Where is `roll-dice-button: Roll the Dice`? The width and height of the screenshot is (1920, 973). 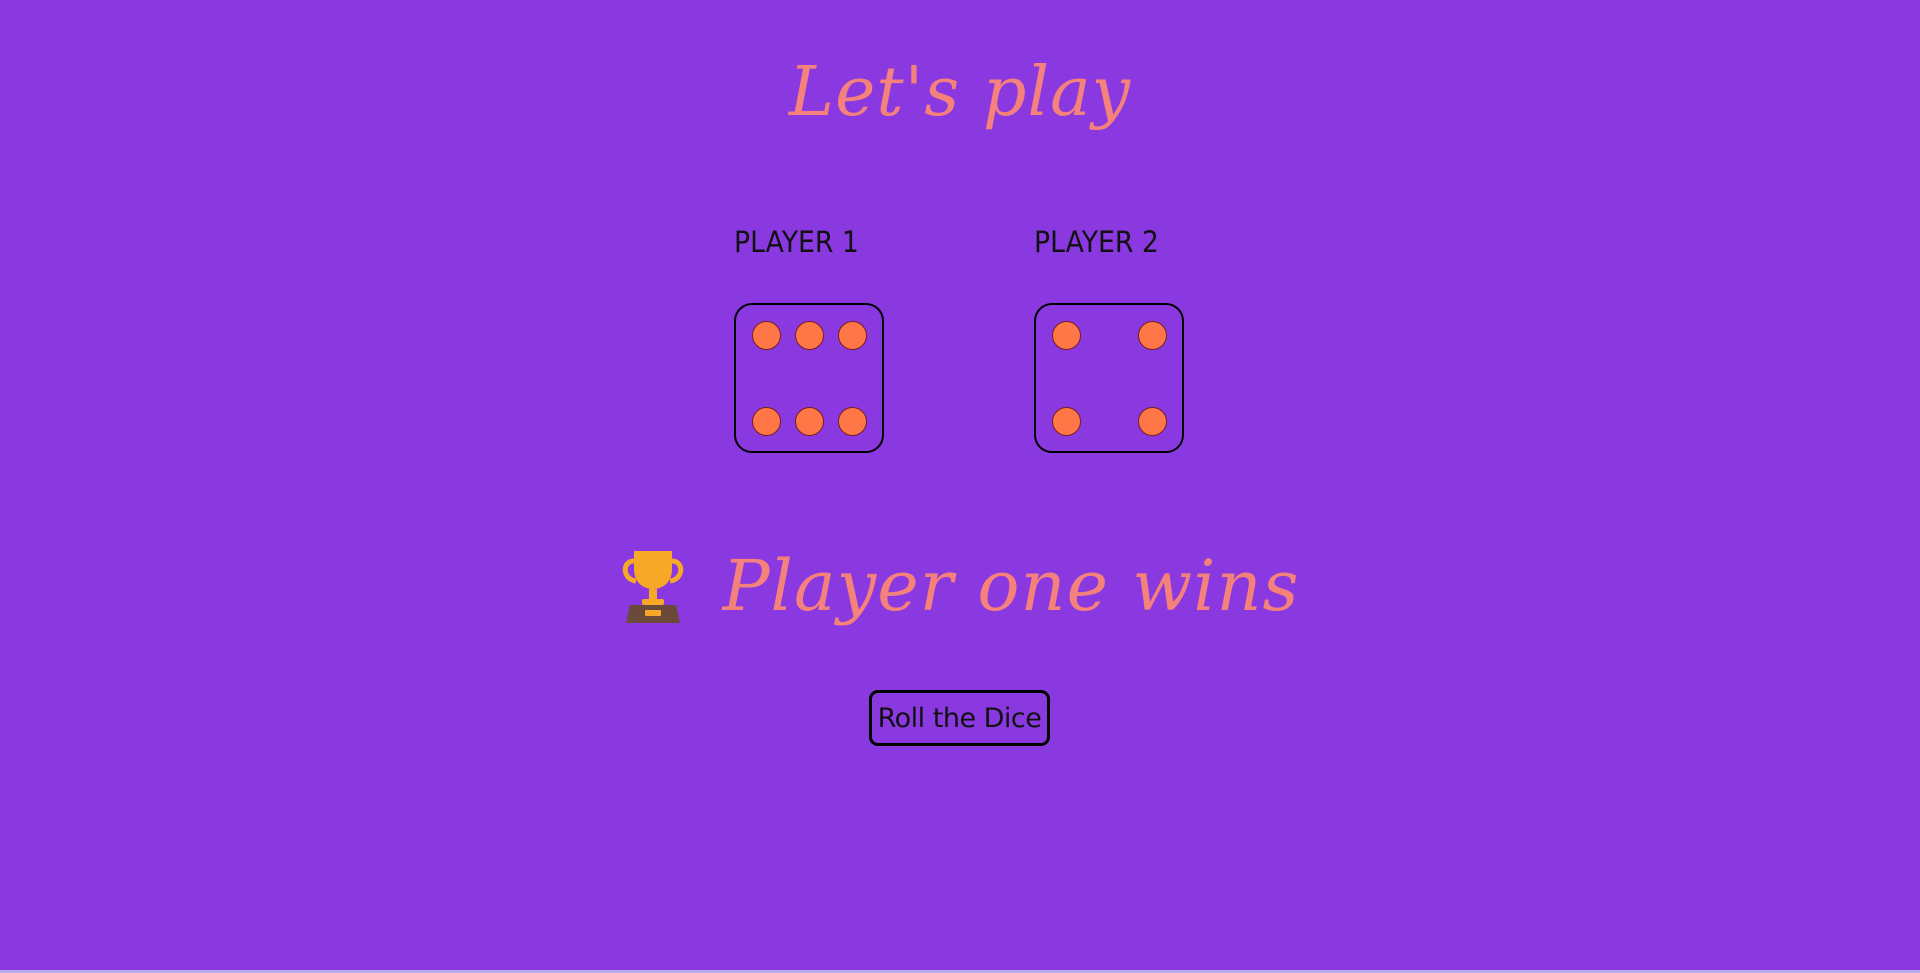 roll-dice-button: Roll the Dice is located at coordinates (959, 718).